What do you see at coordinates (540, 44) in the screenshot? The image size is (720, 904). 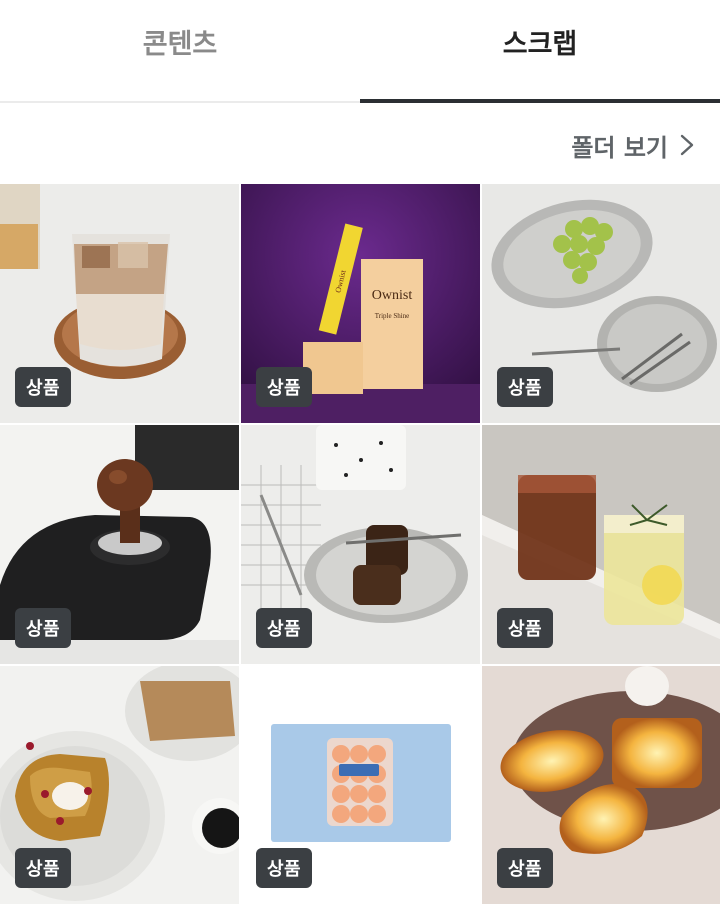 I see `tab-scrap-label: 스크랩` at bounding box center [540, 44].